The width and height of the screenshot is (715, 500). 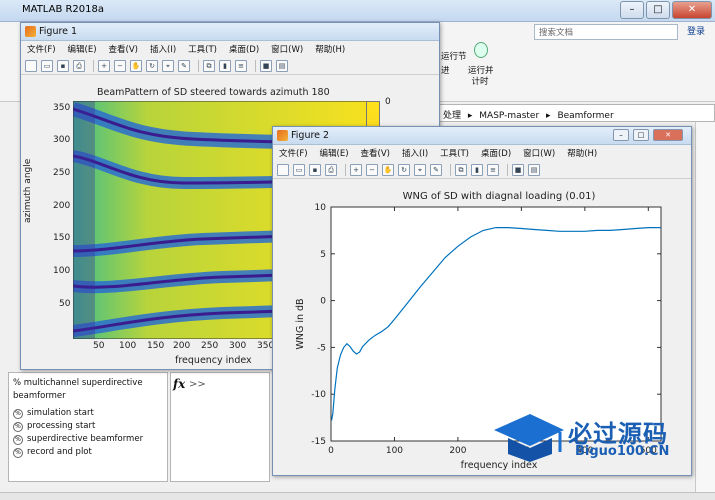 What do you see at coordinates (658, 10) in the screenshot?
I see `maximize-button: □` at bounding box center [658, 10].